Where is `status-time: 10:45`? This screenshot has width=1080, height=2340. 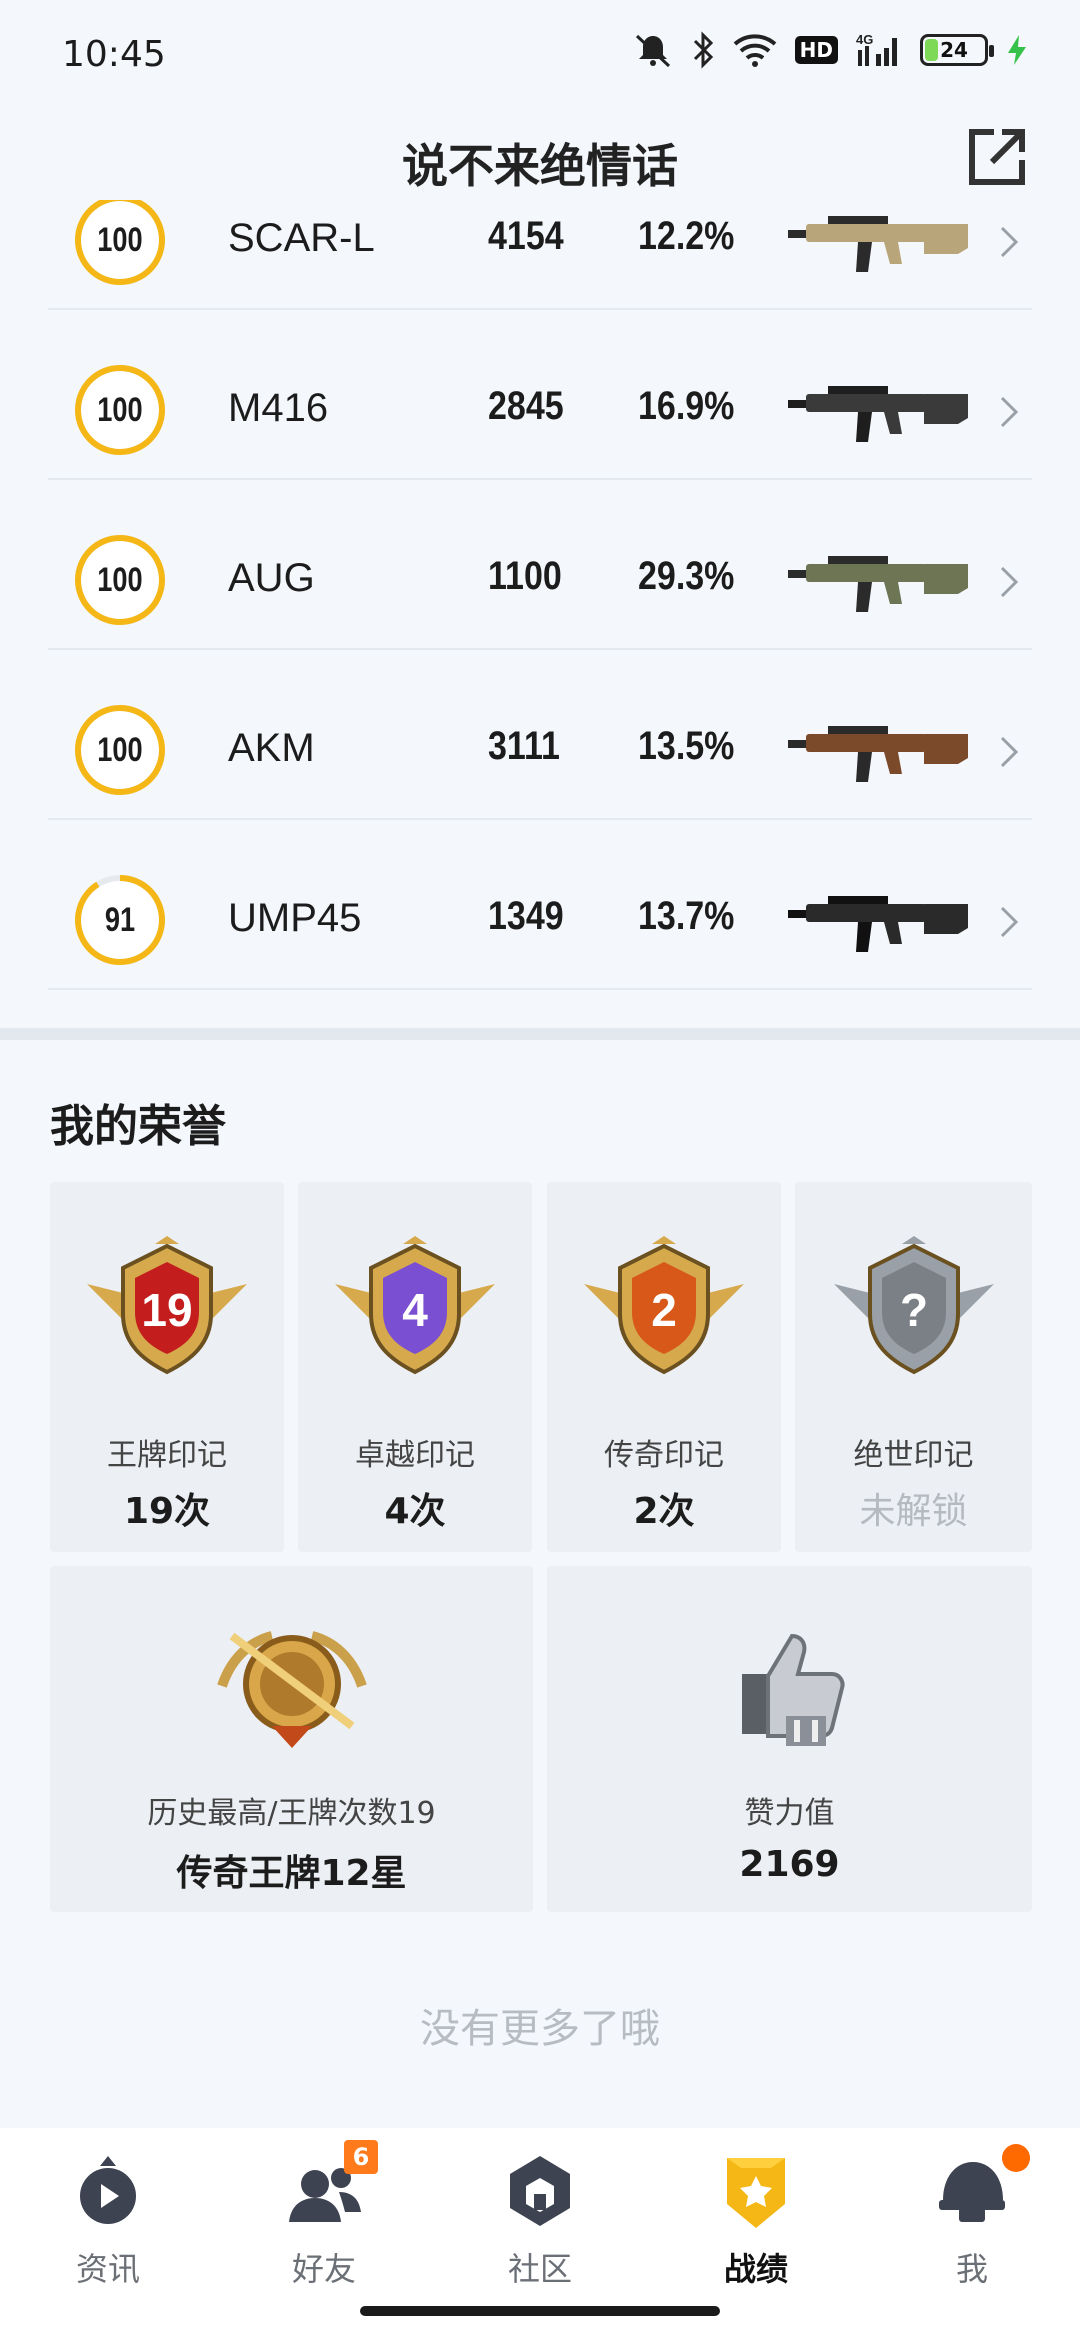 status-time: 10:45 is located at coordinates (114, 54).